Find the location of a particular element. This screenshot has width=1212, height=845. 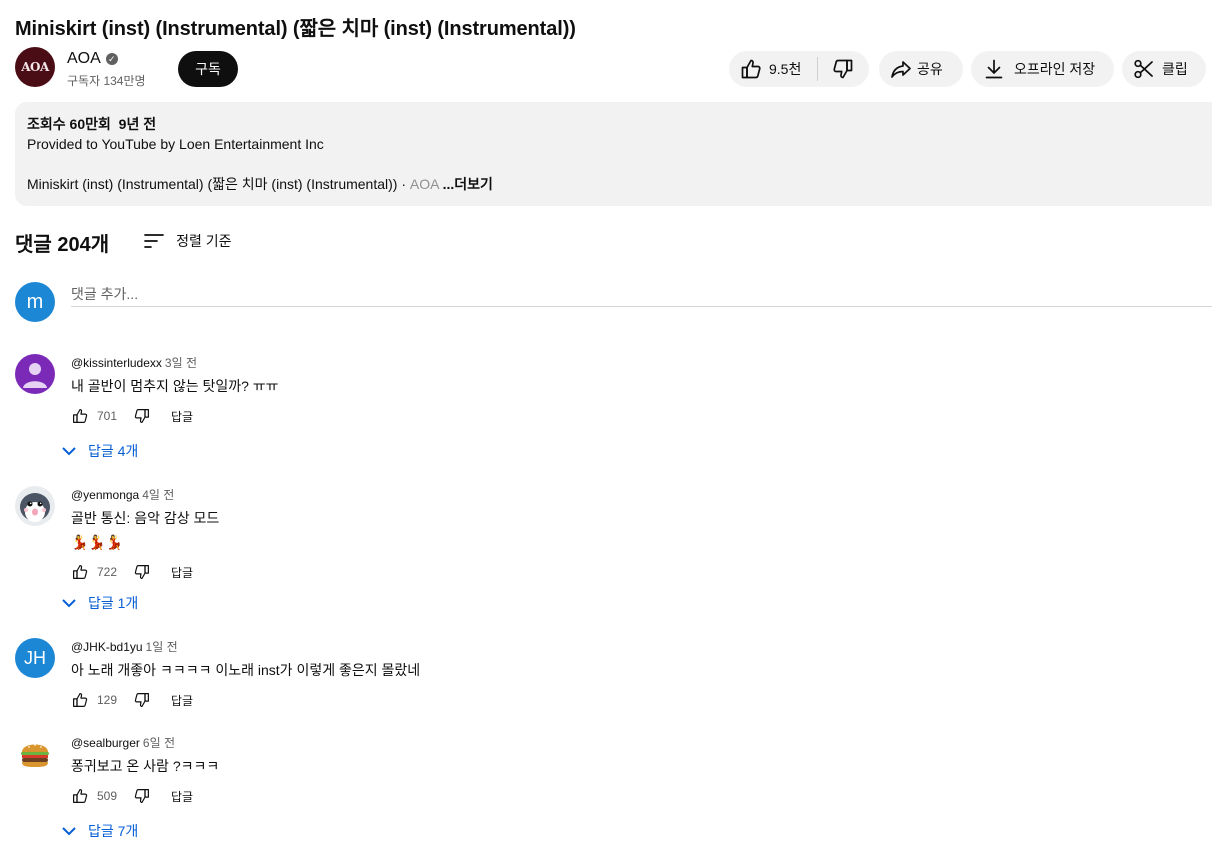

sort-label: 정렬 기준 is located at coordinates (204, 240).